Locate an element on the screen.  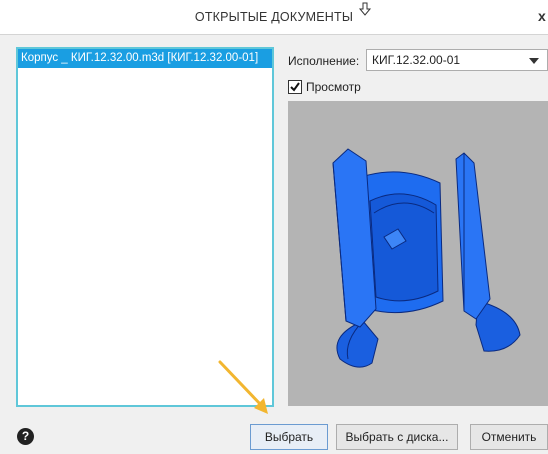
title-bar: ОТКРЫТЫЕ ДОКУМЕНТЫ x is located at coordinates (274, 17).